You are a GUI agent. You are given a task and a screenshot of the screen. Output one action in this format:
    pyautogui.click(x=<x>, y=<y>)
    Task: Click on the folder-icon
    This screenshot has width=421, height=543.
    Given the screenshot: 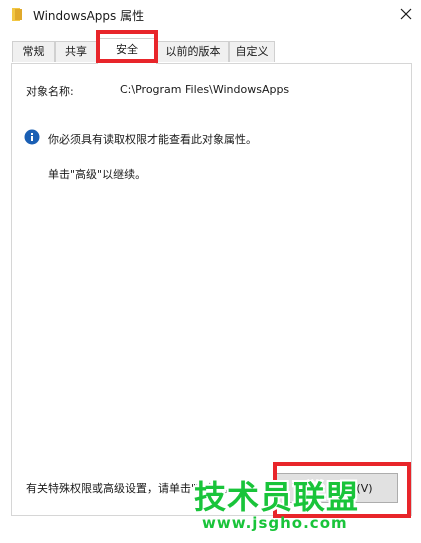 What is the action you would take?
    pyautogui.click(x=18, y=14)
    